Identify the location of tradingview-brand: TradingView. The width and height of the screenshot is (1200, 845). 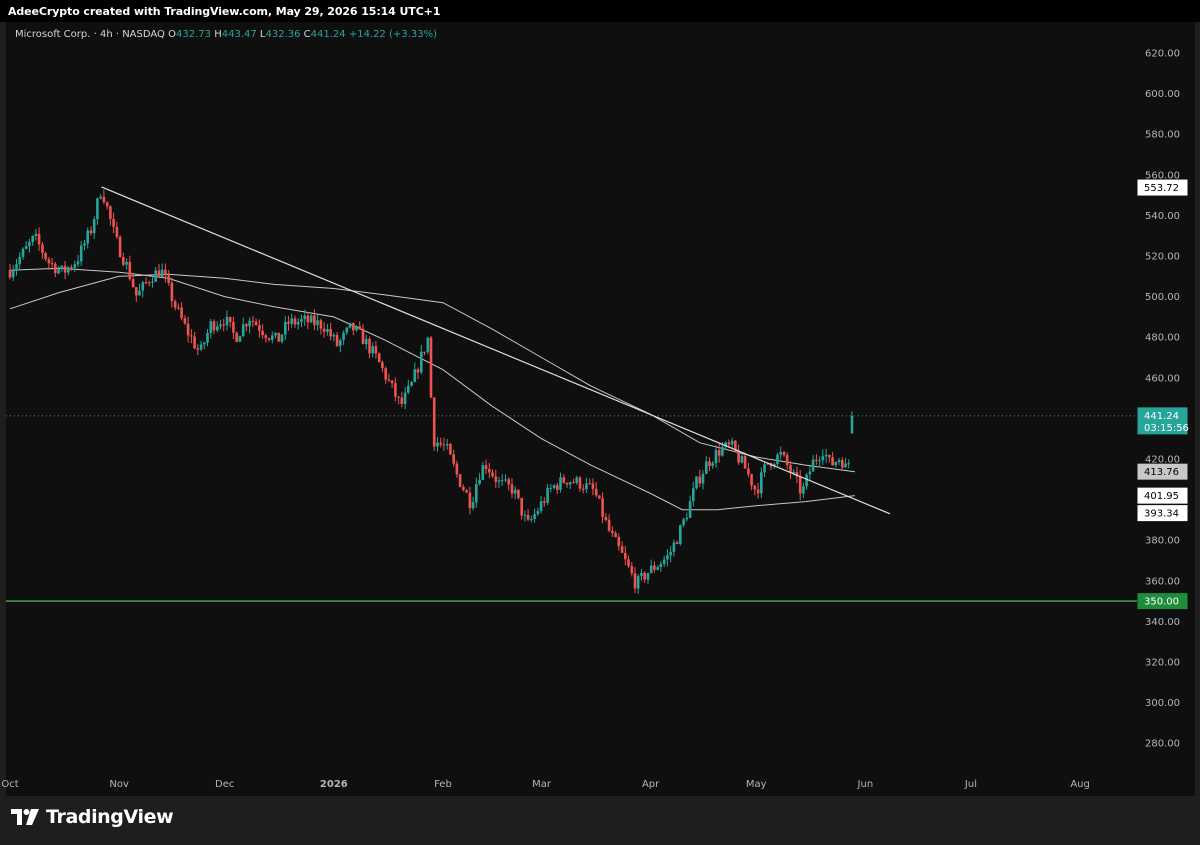
(92, 817).